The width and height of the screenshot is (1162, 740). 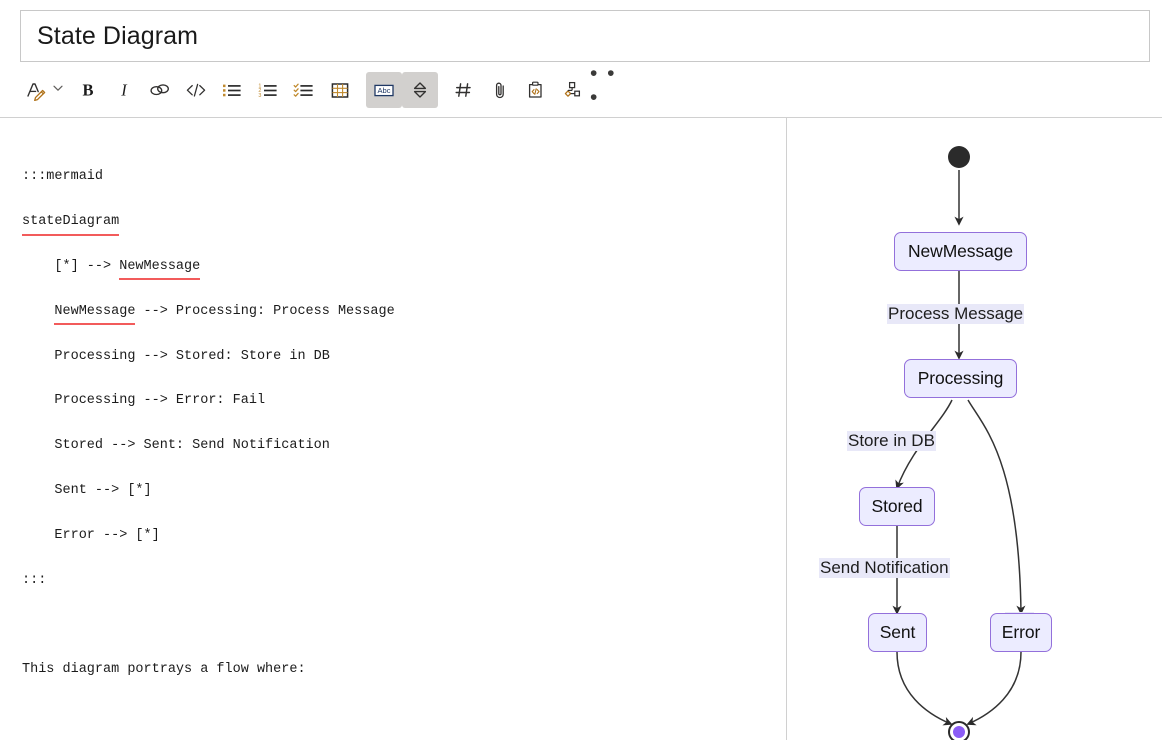 I want to click on edge-processing-to-error, so click(x=996, y=507).